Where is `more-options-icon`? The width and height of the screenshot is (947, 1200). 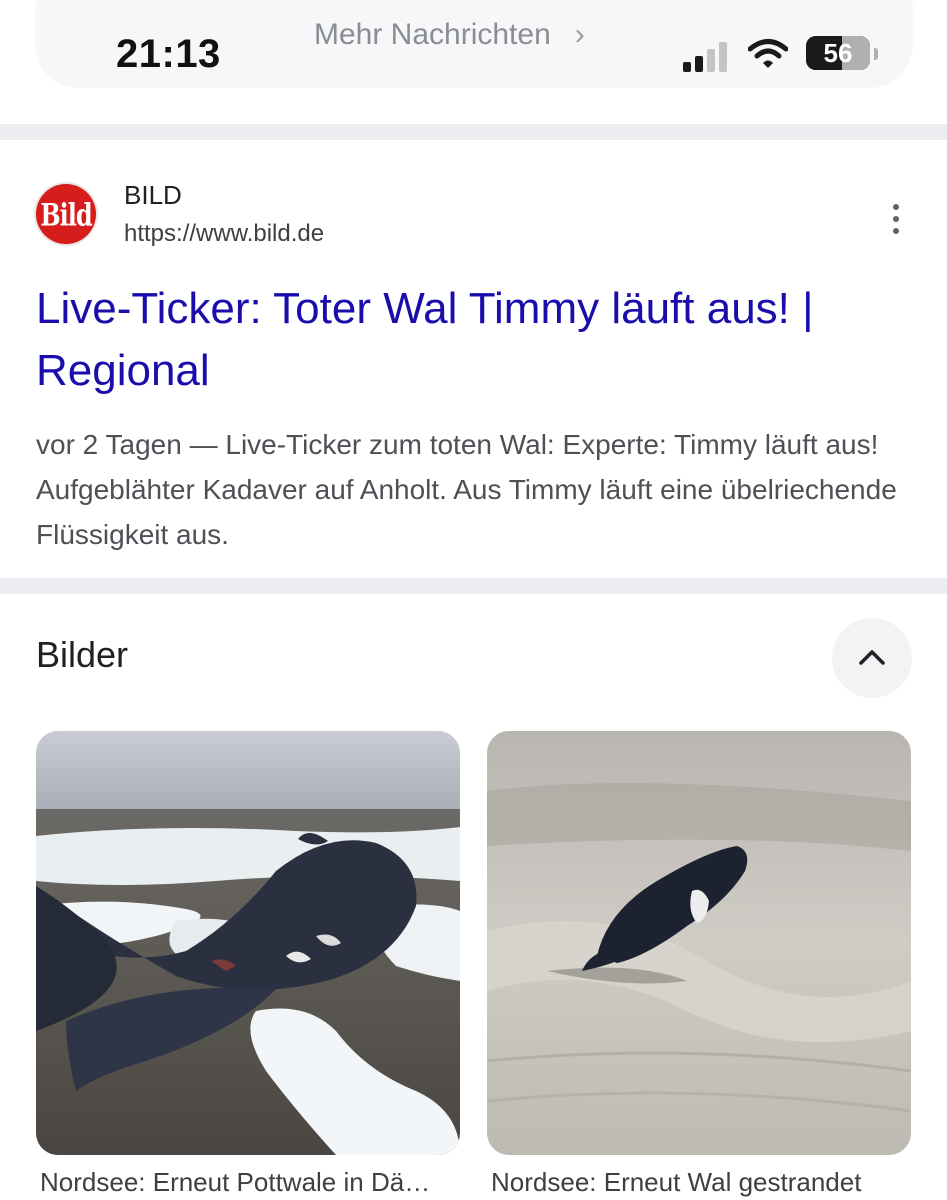
more-options-icon is located at coordinates (896, 222).